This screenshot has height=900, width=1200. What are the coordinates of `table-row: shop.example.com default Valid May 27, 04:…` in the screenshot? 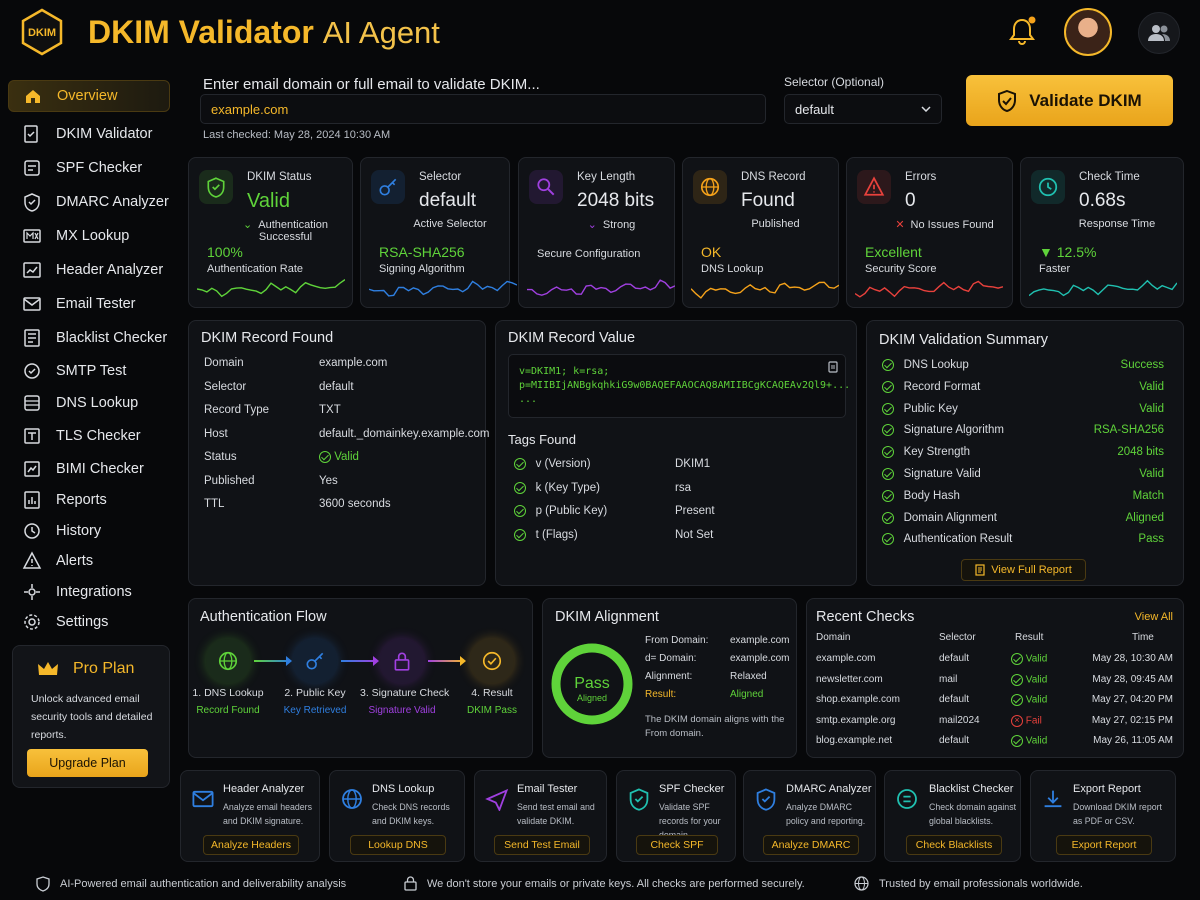 It's located at (995, 703).